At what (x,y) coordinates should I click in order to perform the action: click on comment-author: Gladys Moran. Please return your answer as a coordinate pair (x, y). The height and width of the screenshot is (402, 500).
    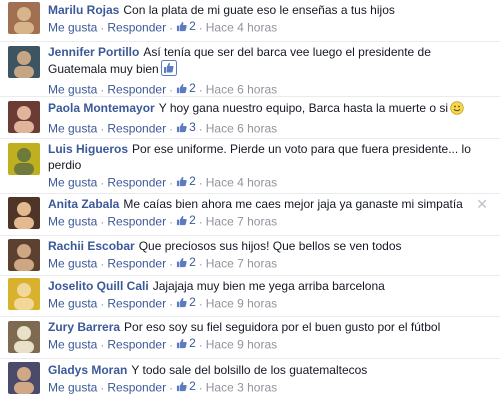
    Looking at the image, I should click on (87, 370).